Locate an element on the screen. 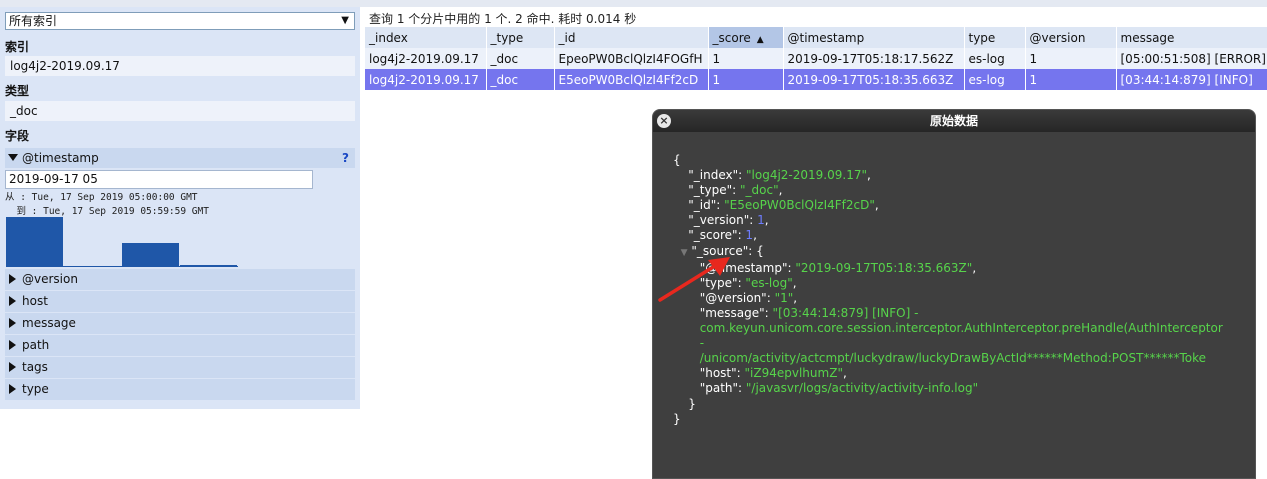 Image resolution: width=1267 pixels, height=479 pixels. annotation-arrow-icon is located at coordinates (694, 279).